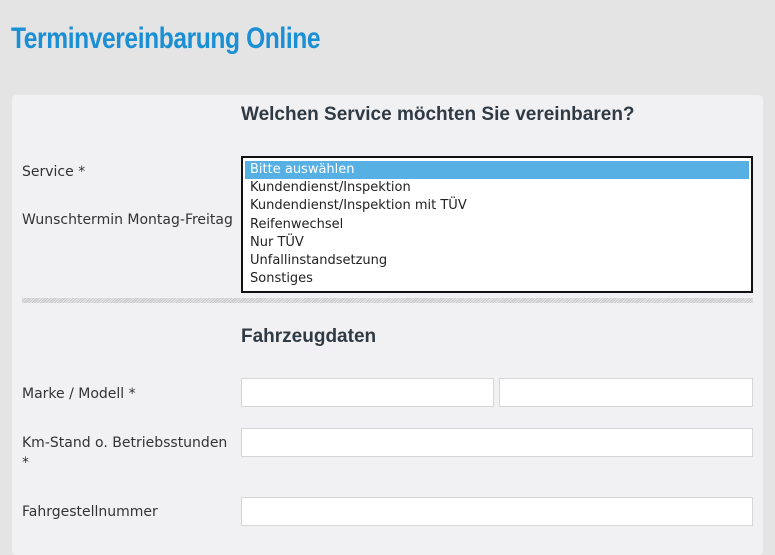 This screenshot has width=775, height=555. Describe the element at coordinates (497, 170) in the screenshot. I see `service-option: Bitte auswählen` at that location.